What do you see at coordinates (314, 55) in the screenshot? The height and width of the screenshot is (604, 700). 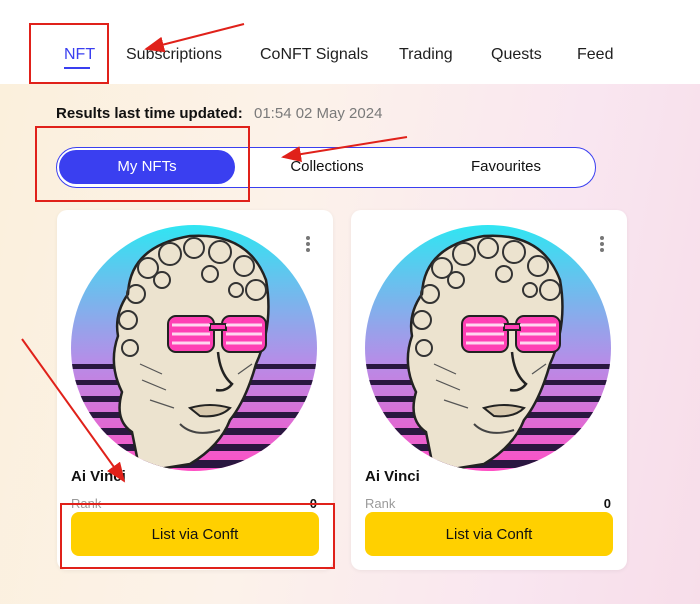 I see `tab-conft-signals: CoNFT Signals` at bounding box center [314, 55].